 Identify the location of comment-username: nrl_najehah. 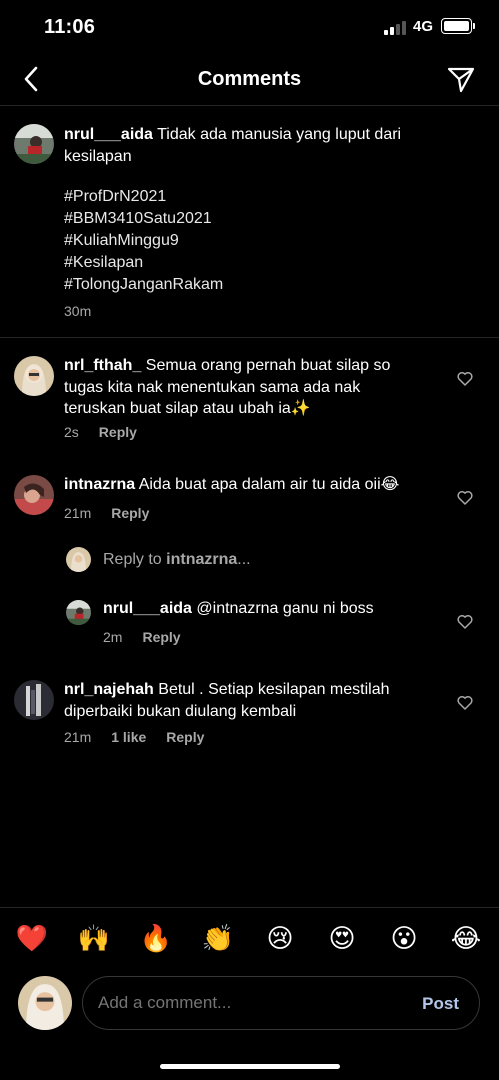
(109, 689).